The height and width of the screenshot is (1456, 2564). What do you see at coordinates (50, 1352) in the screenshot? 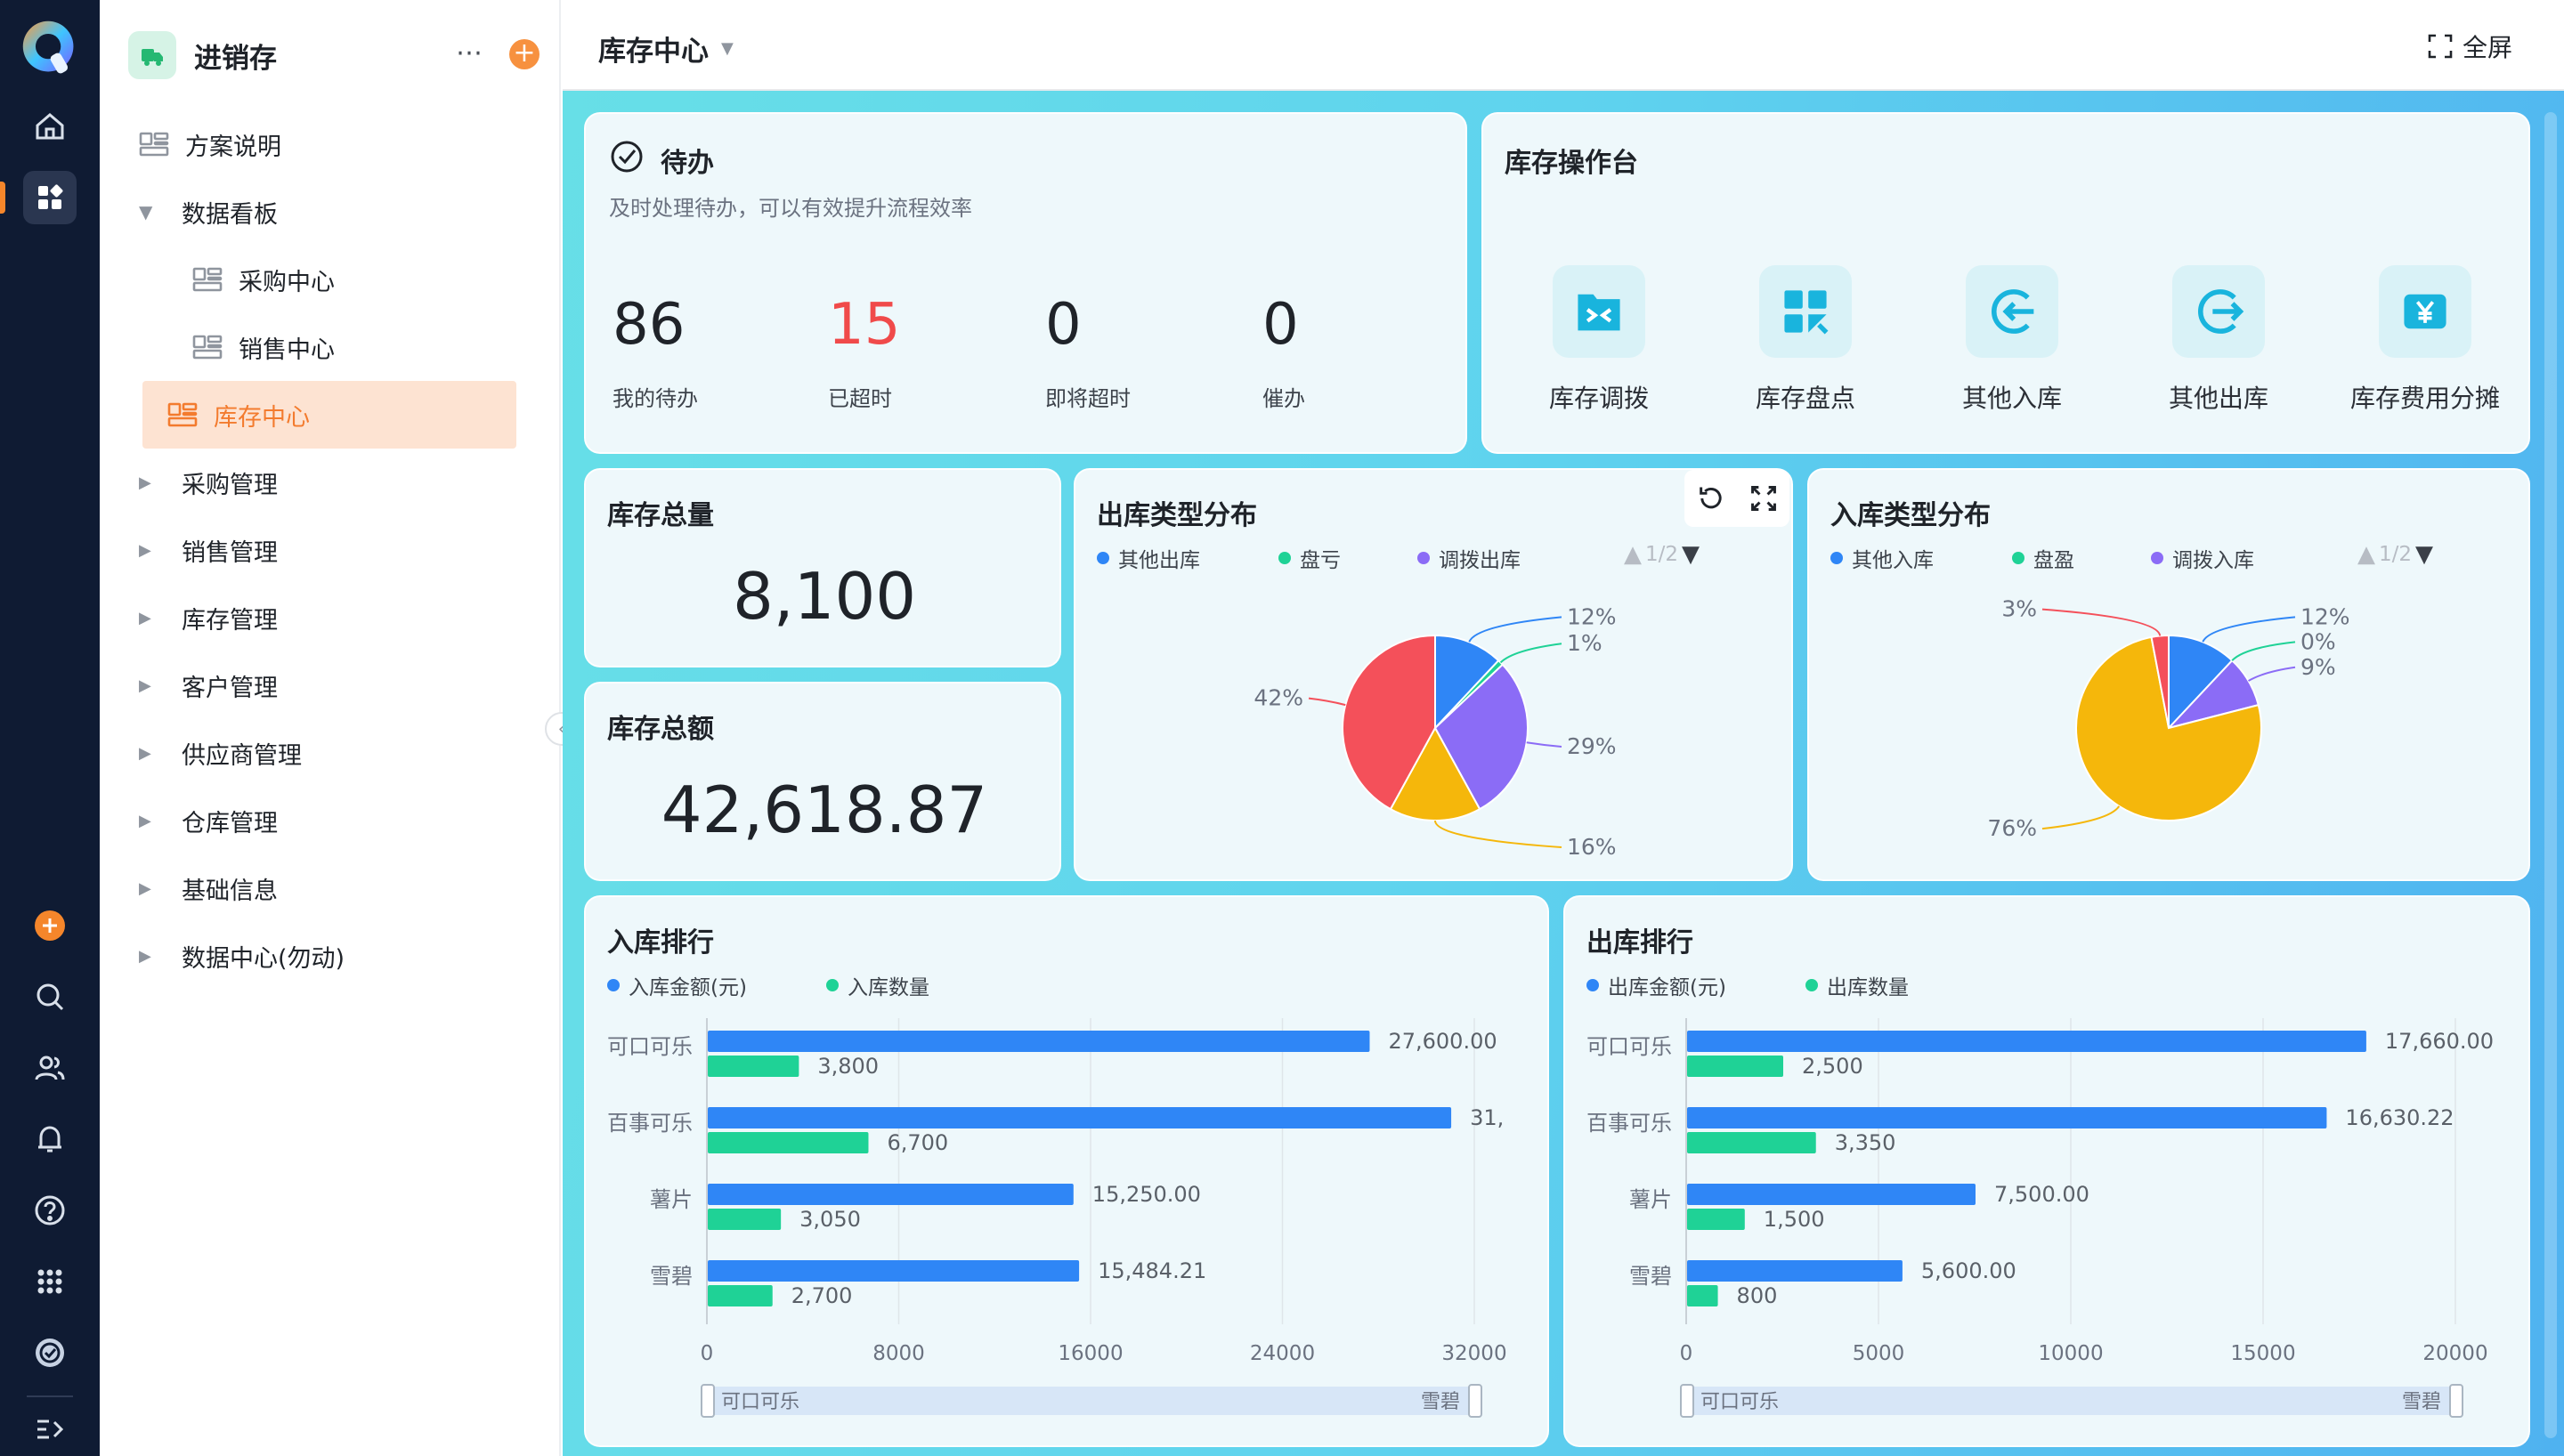
I see `sync-icon` at bounding box center [50, 1352].